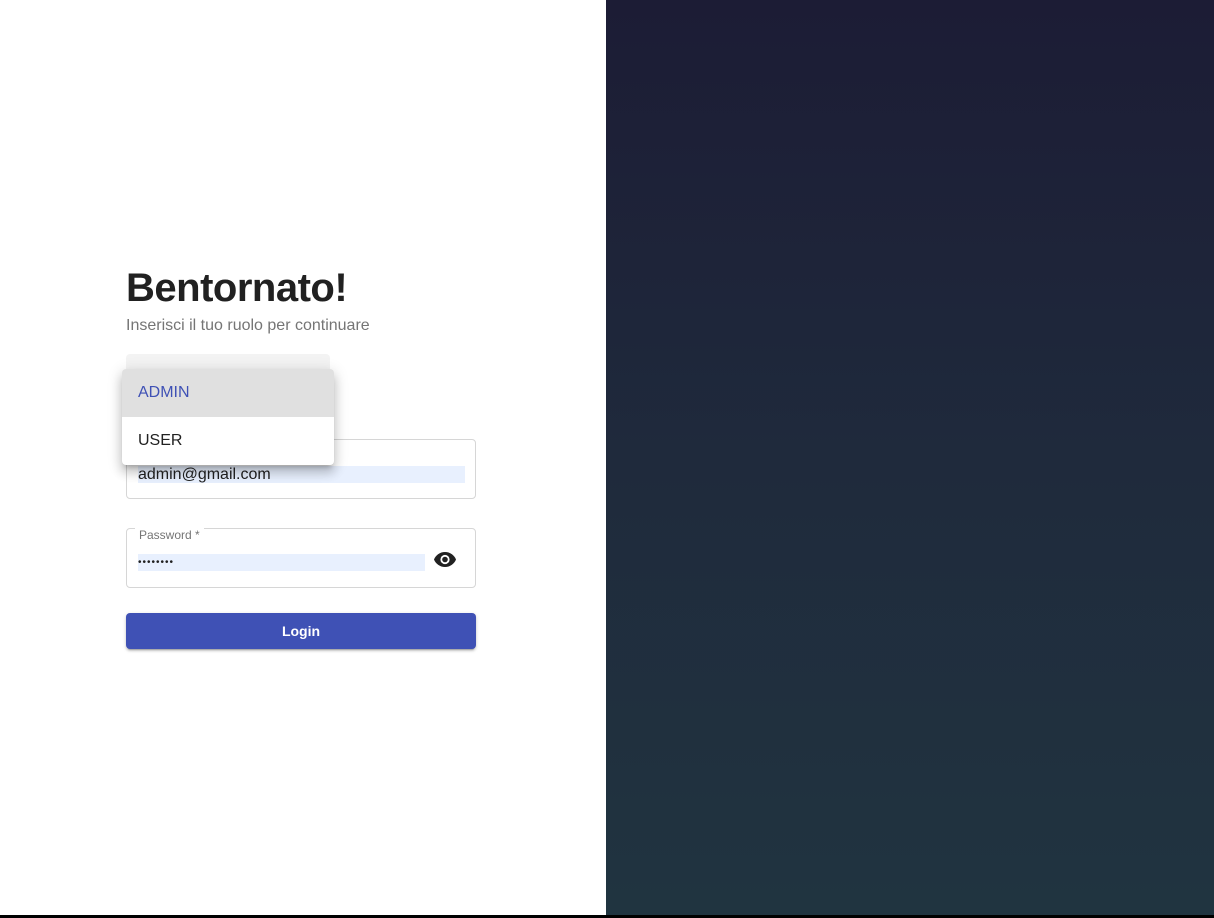 The image size is (1214, 918). I want to click on password-input: ••••••••, so click(281, 562).